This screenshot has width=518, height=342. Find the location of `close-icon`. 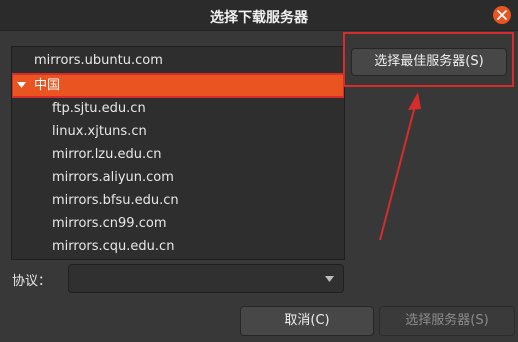

close-icon is located at coordinates (502, 15).